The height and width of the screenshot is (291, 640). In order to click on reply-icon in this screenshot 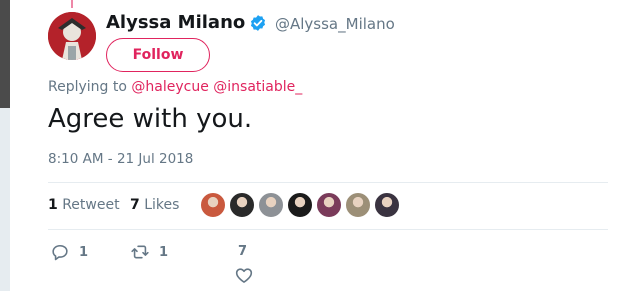, I will do `click(60, 252)`.